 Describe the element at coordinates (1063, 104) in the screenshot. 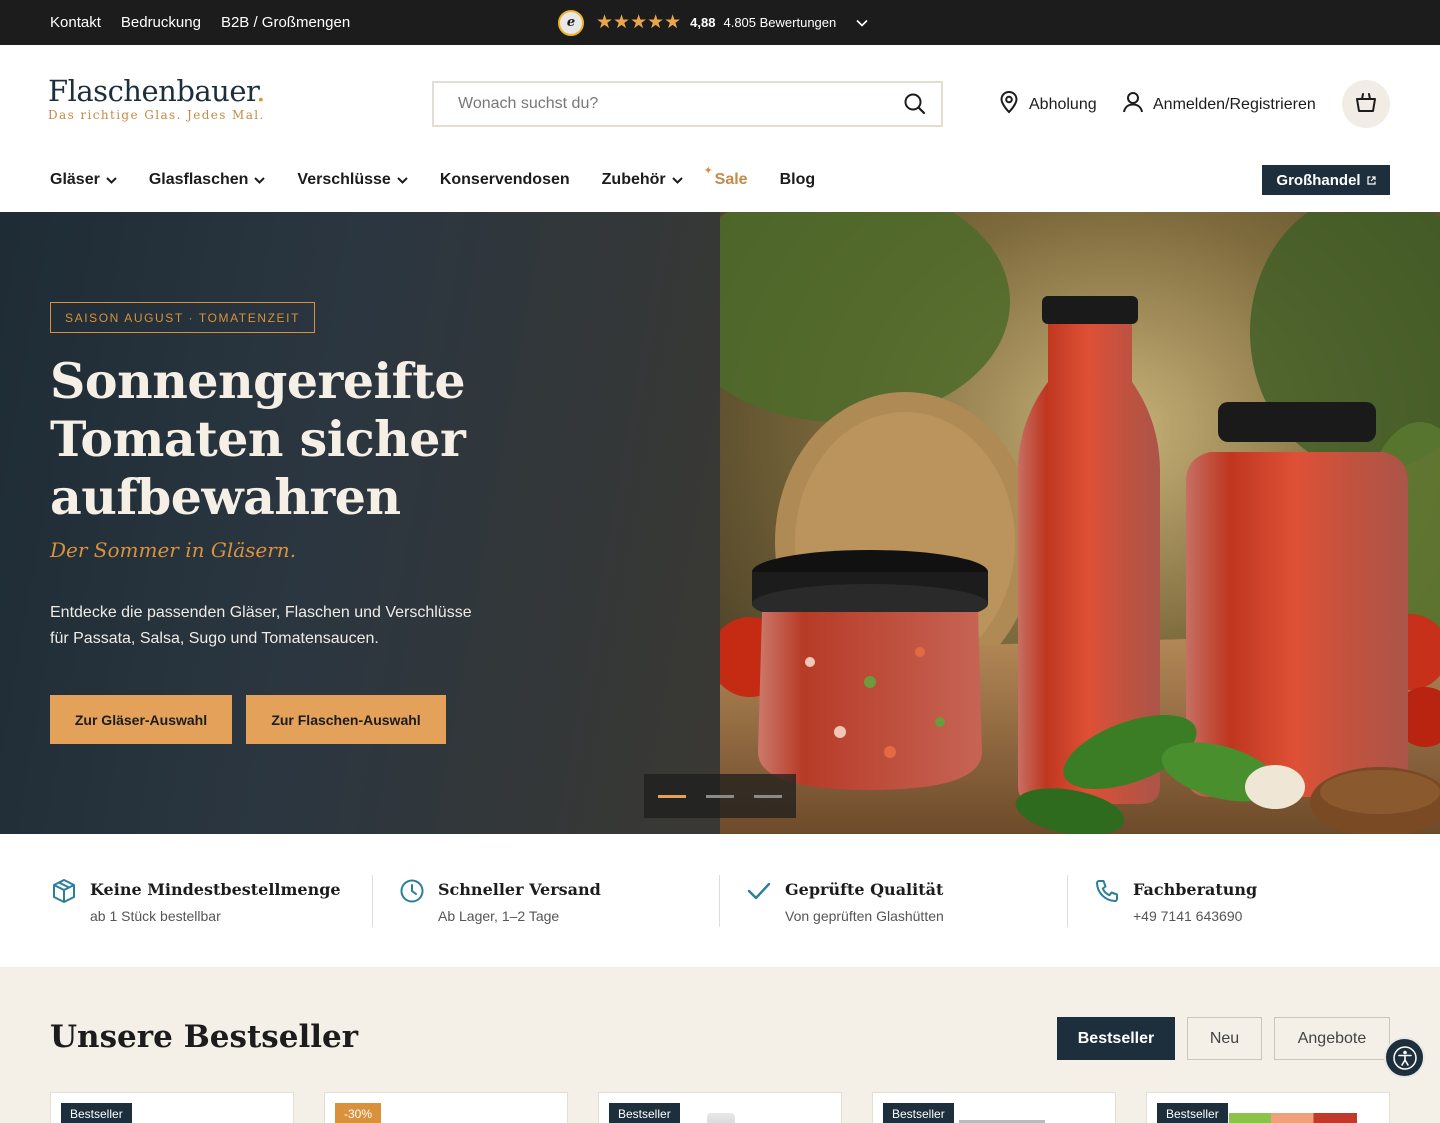

I see `pickup-label: Abholung` at that location.